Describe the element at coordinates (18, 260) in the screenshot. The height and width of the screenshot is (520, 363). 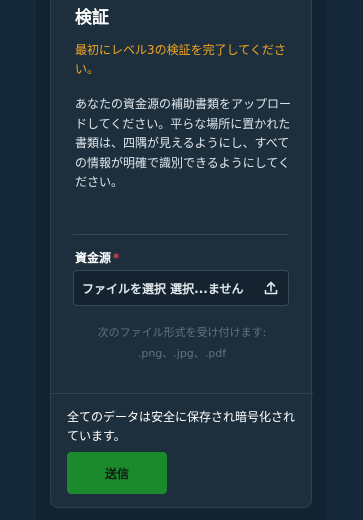
I see `background-panel-left` at that location.